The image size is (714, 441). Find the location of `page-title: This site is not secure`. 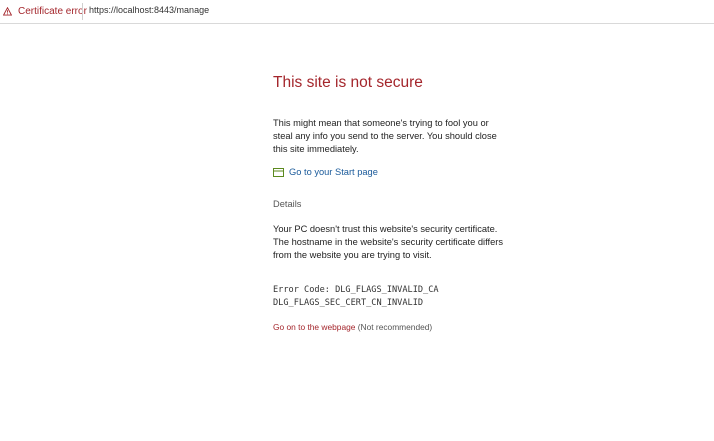

page-title: This site is not secure is located at coordinates (348, 82).